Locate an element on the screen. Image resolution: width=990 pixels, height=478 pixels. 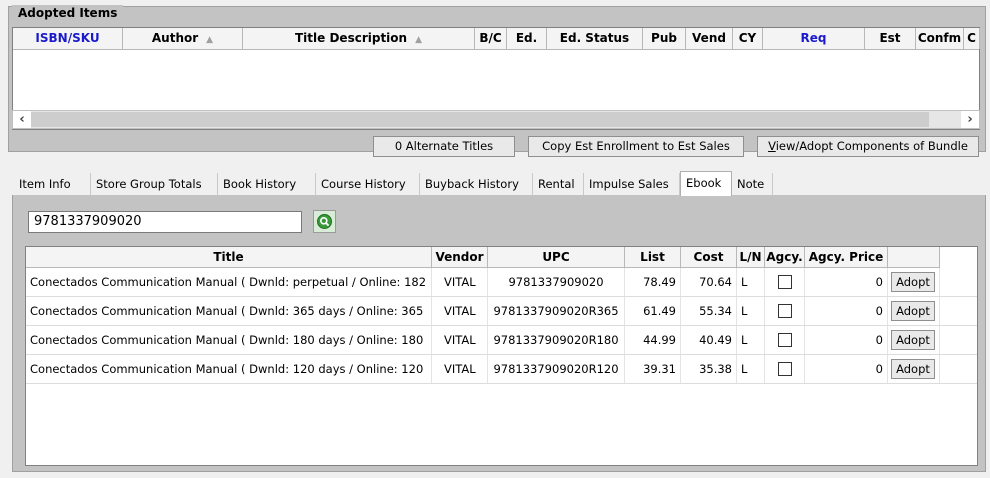
cost-cell: 70.64 is located at coordinates (709, 282).